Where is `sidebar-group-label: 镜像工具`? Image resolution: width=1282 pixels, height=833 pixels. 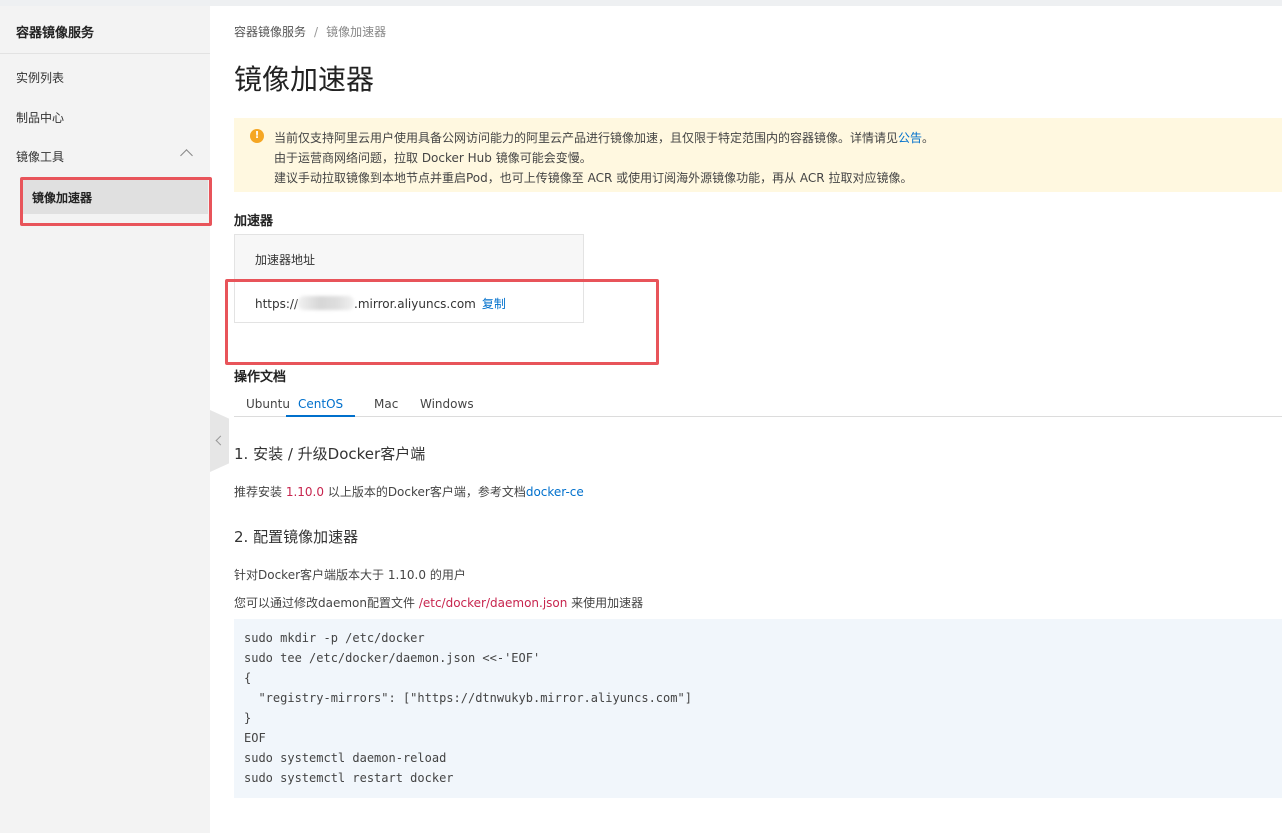
sidebar-group-label: 镜像工具 is located at coordinates (40, 157).